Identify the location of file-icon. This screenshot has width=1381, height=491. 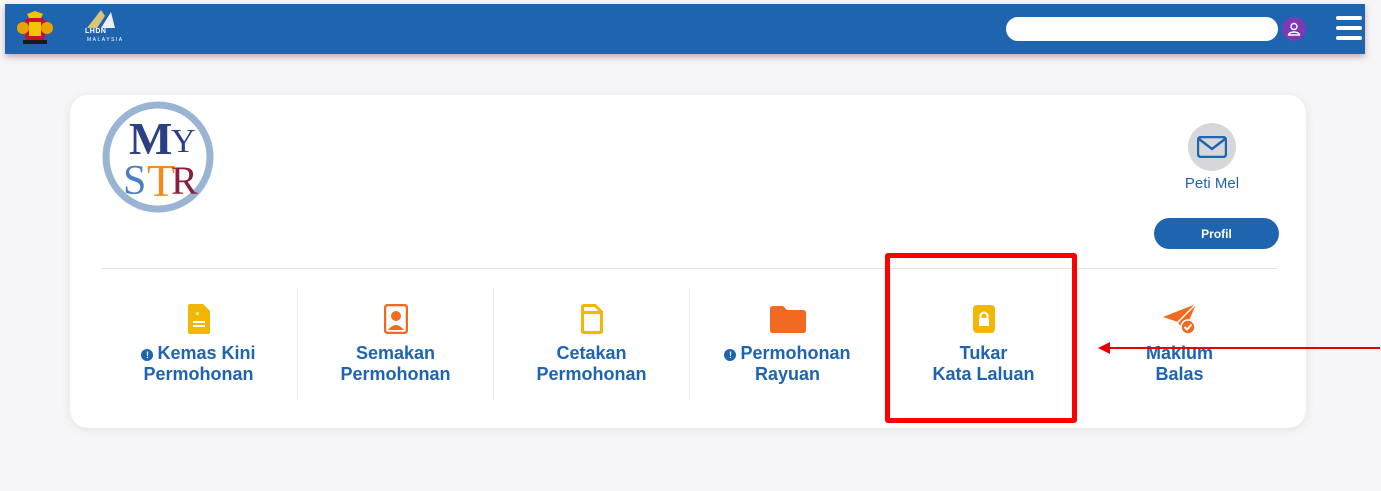
(591, 319).